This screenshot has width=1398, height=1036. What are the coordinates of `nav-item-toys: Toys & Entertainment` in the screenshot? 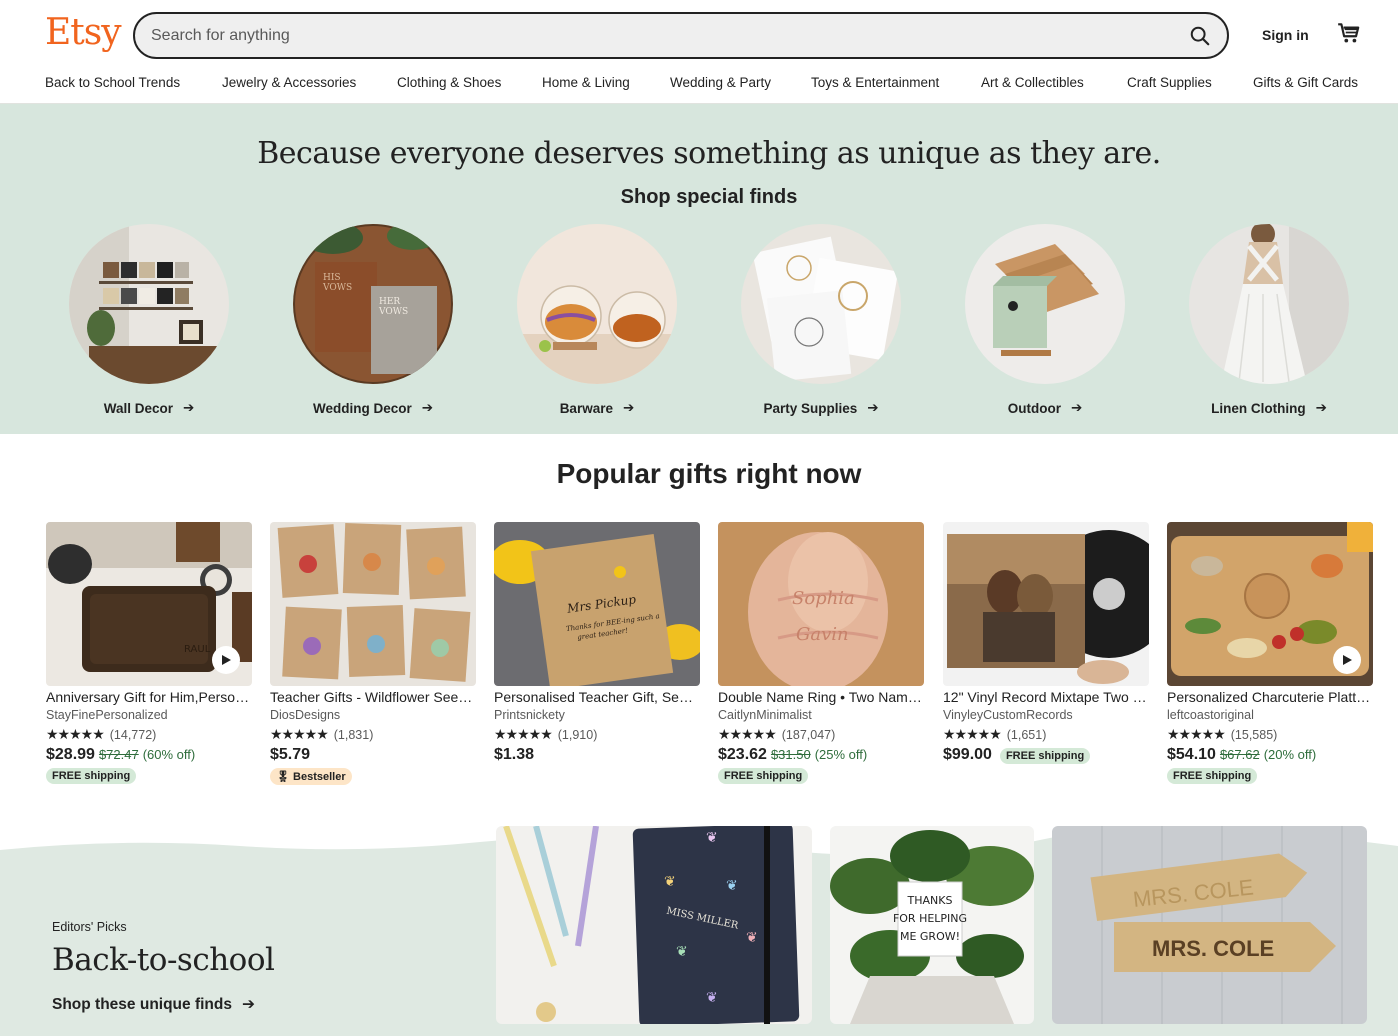 It's located at (875, 82).